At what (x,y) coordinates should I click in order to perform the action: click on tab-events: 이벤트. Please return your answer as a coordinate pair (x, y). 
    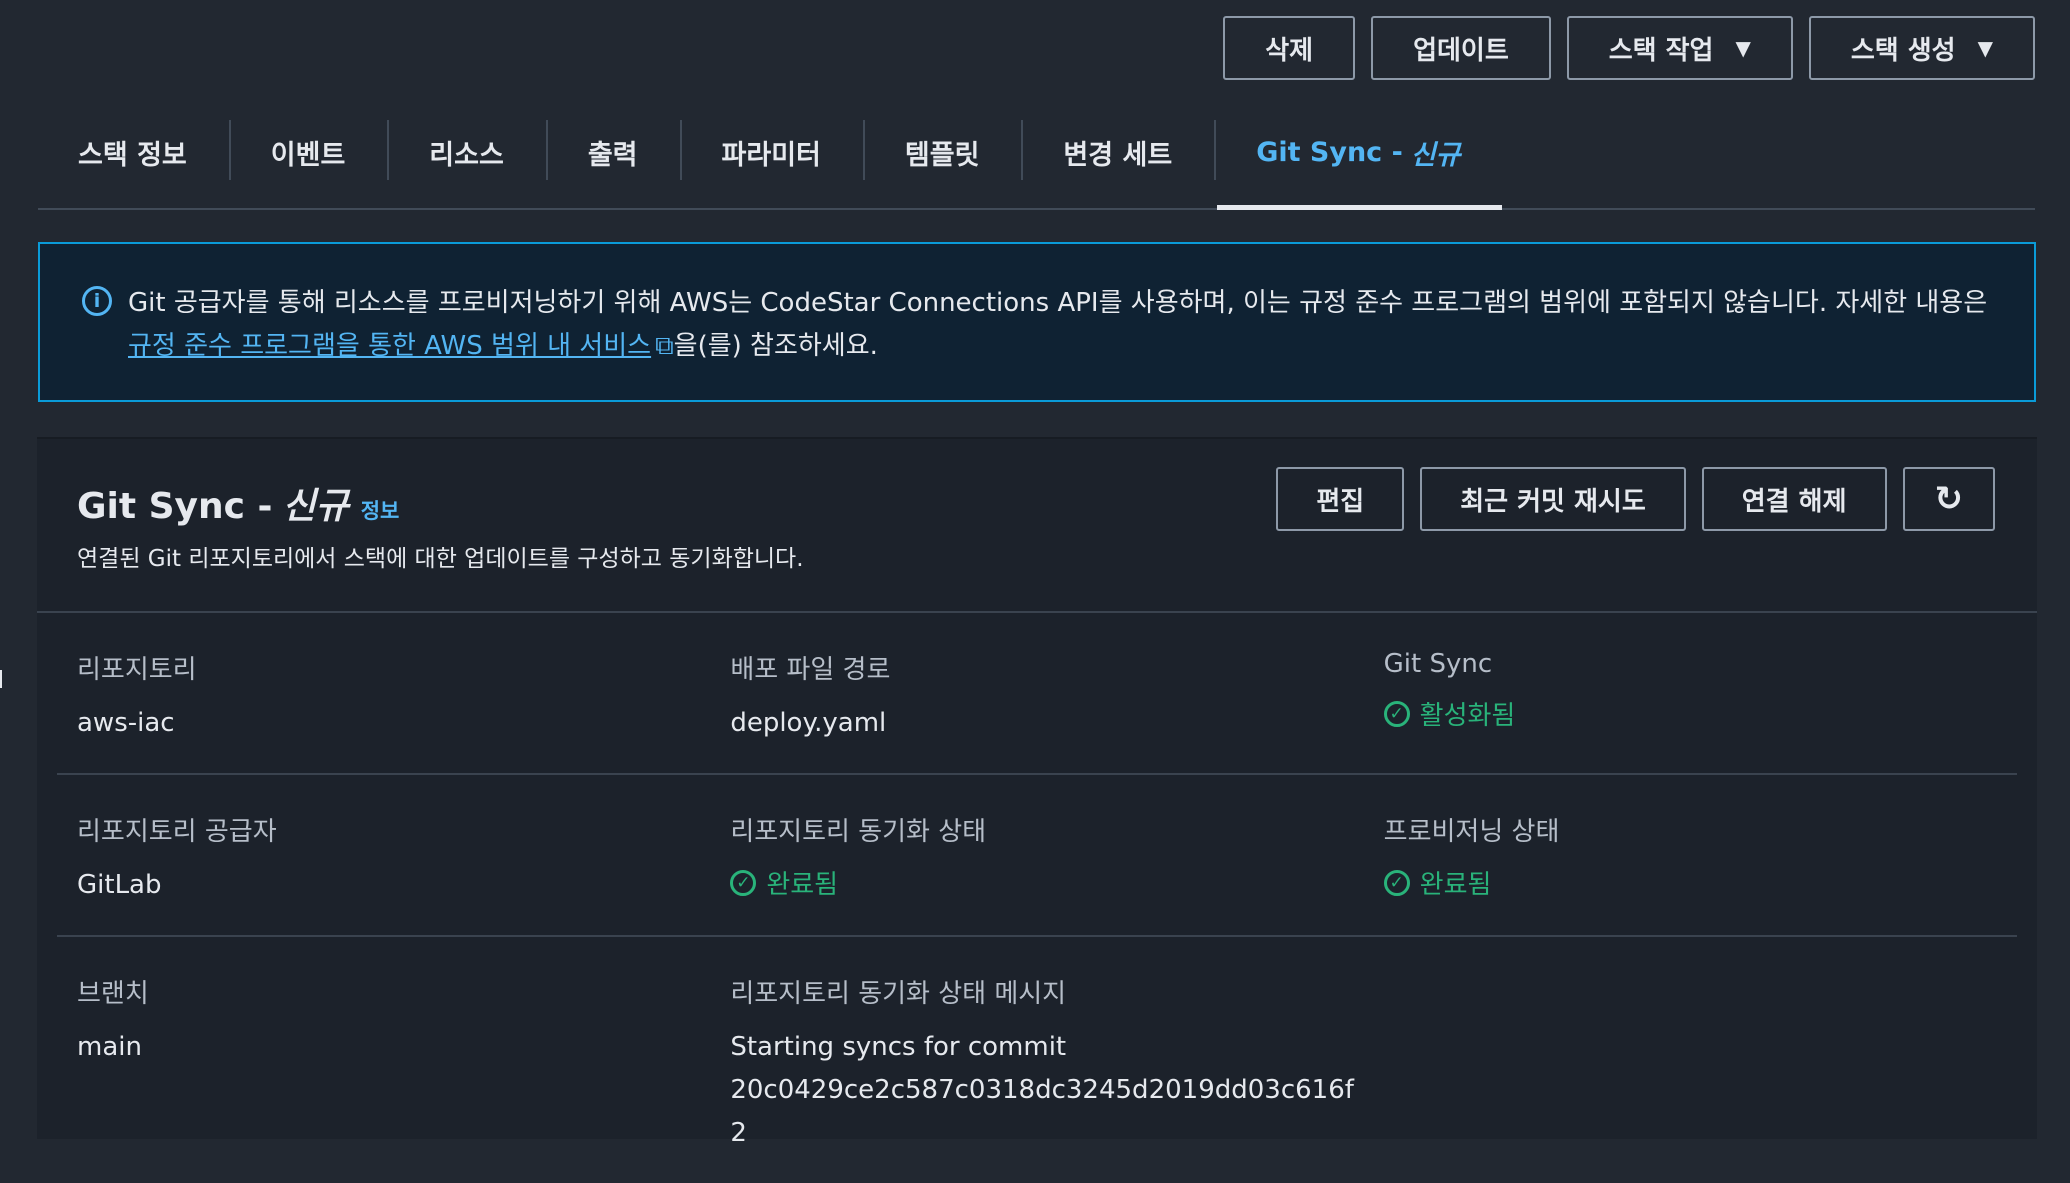
    Looking at the image, I should click on (308, 152).